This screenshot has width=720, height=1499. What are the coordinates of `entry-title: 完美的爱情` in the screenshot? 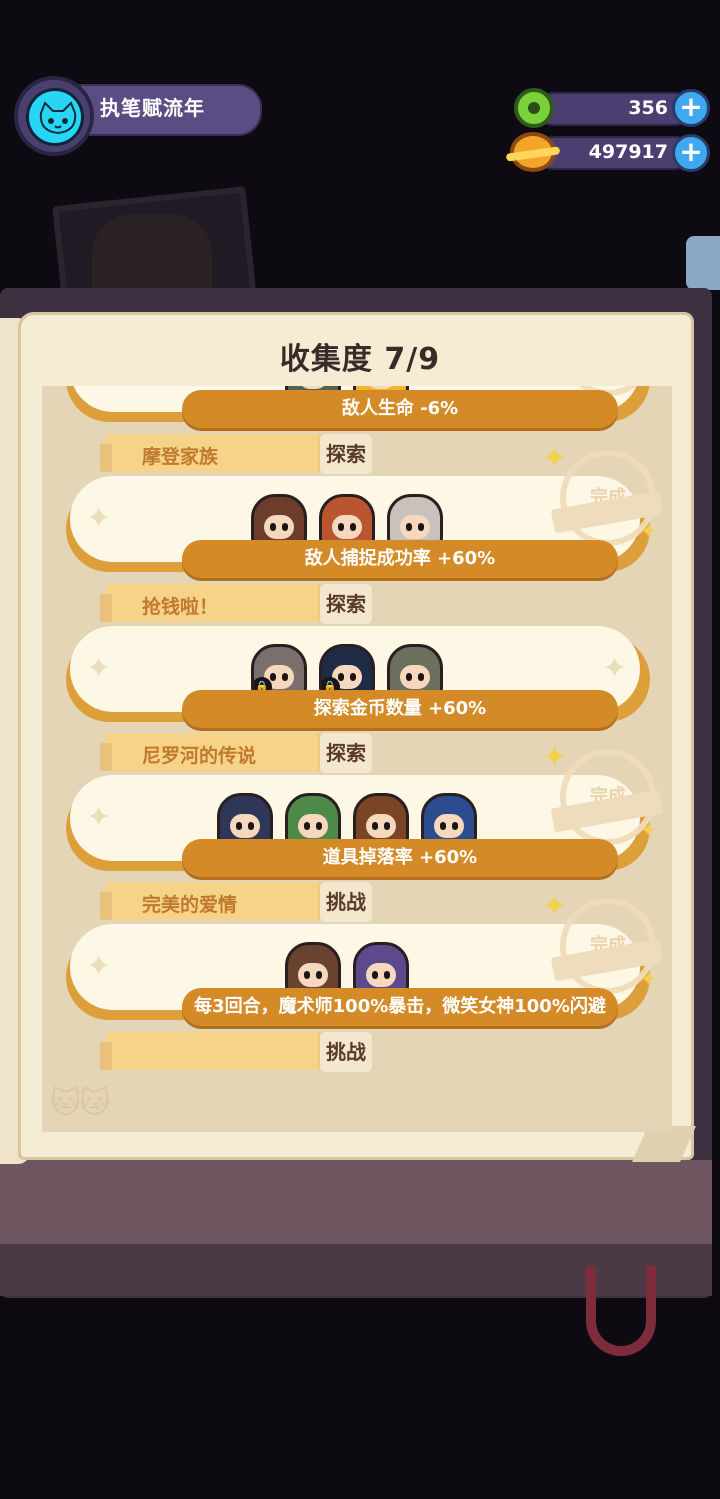 It's located at (190, 905).